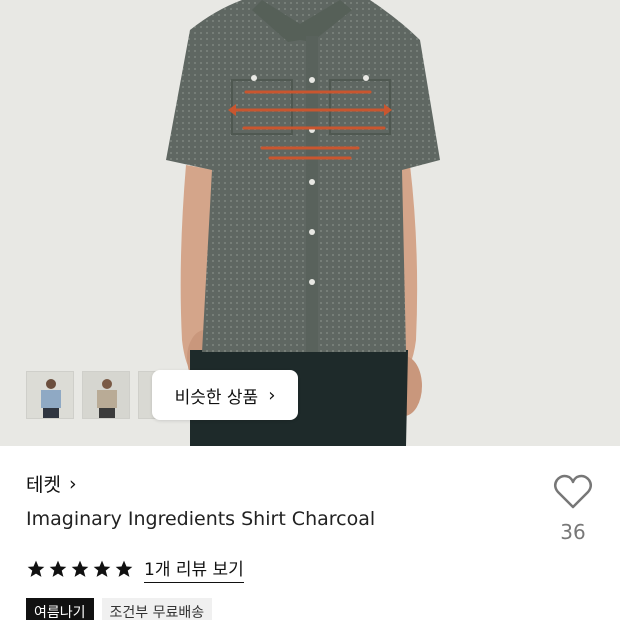  Describe the element at coordinates (194, 569) in the screenshot. I see `view-reviews-link: 1개 리뷰 보기` at that location.